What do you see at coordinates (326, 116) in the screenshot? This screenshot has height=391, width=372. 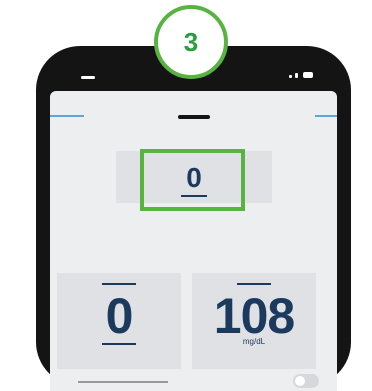 I see `header-right-action` at bounding box center [326, 116].